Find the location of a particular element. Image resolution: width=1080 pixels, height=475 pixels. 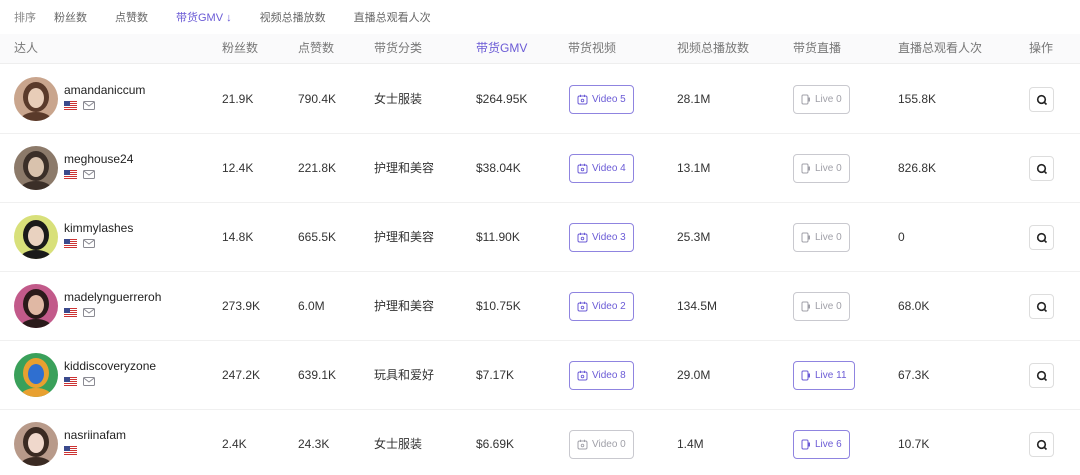

sort-bar: 排序 粉丝数 点赞数 带货GMV ↓ 视频总播放数 直播总观看人次 is located at coordinates (540, 17).